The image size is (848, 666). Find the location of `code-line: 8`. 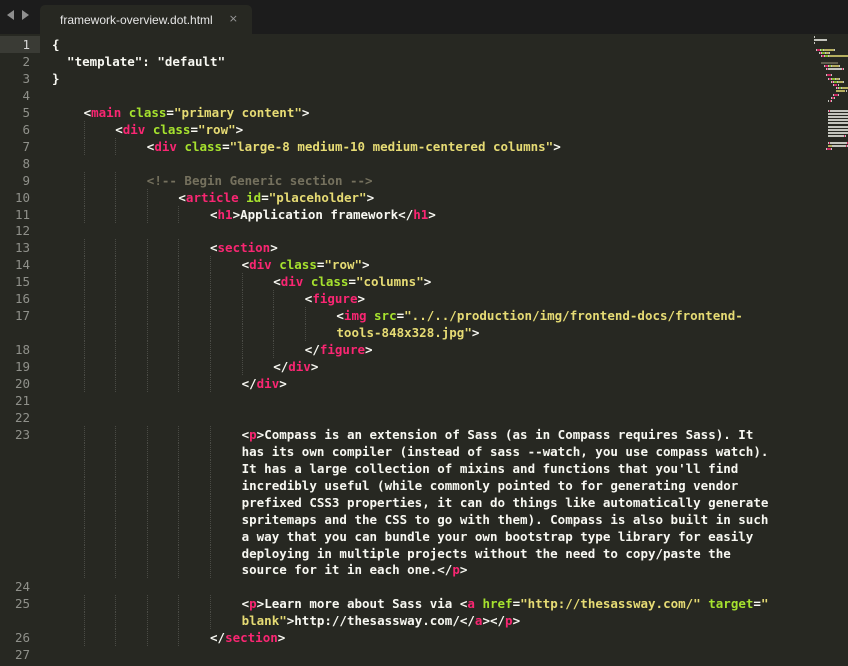

code-line: 8 is located at coordinates (424, 163).